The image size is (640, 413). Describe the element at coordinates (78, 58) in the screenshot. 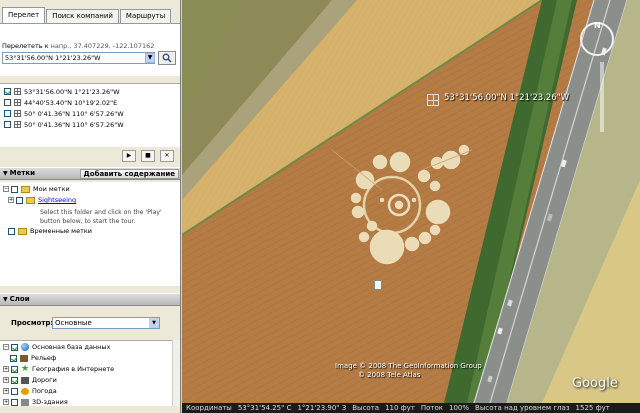

I see `fly-to-input` at that location.